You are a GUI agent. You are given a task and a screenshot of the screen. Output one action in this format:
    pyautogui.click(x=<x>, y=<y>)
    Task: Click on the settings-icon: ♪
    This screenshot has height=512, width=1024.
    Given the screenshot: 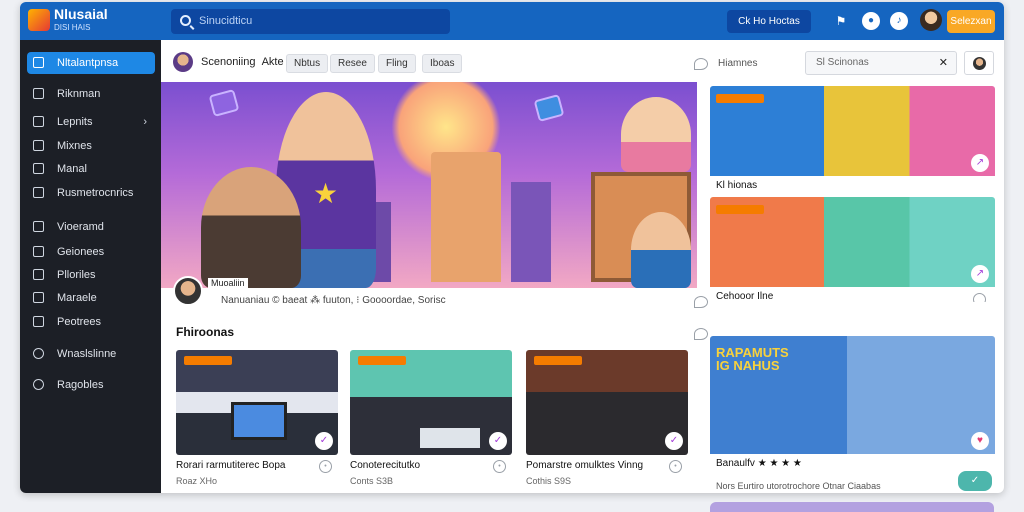 What is the action you would take?
    pyautogui.click(x=899, y=21)
    